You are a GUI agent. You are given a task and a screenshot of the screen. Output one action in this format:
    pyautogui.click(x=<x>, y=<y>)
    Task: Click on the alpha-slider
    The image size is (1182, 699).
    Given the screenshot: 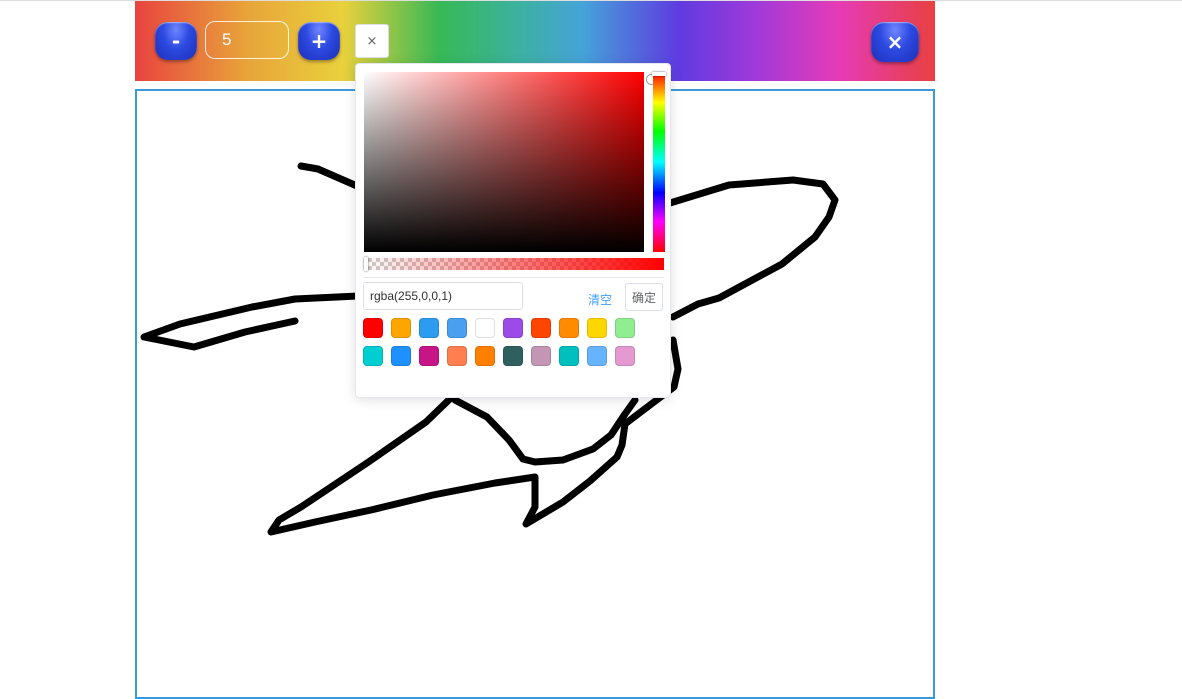 What is the action you would take?
    pyautogui.click(x=514, y=264)
    